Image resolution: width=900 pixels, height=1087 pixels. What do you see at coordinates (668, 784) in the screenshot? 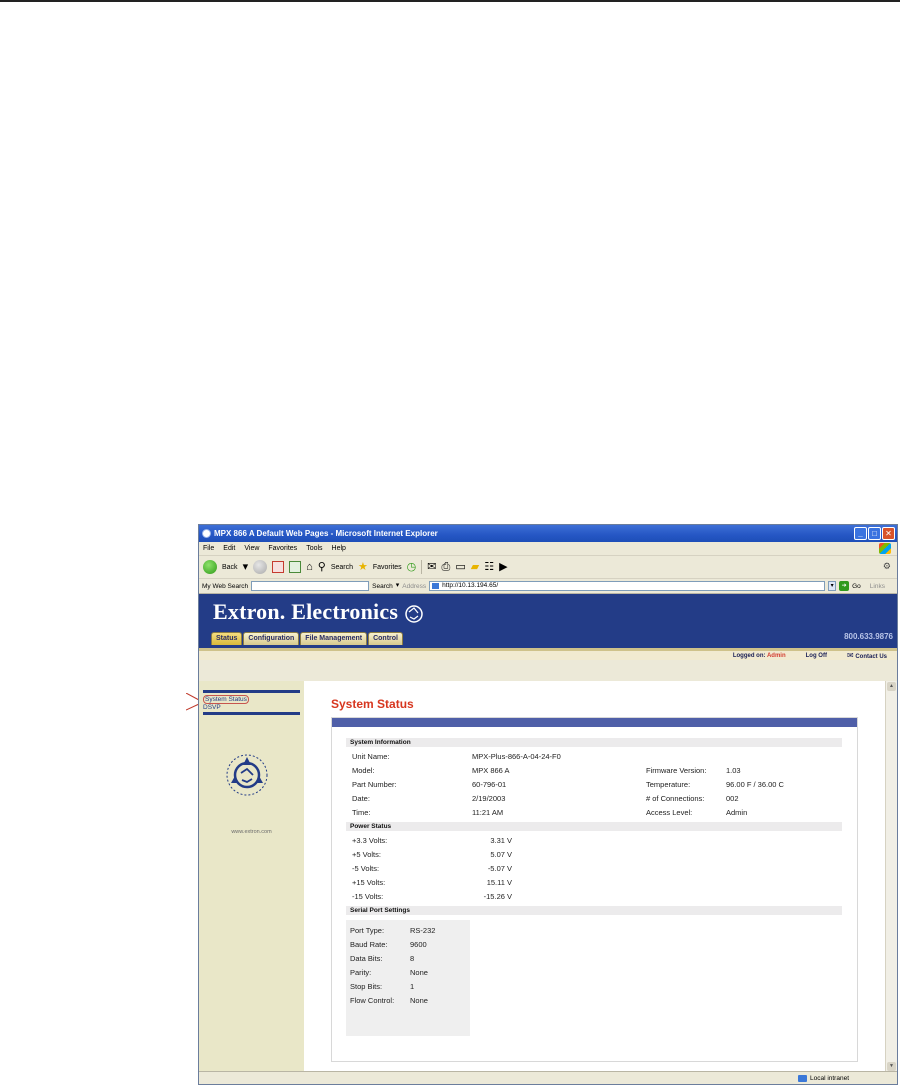
I see `temperature-label: Temperature:` at bounding box center [668, 784].